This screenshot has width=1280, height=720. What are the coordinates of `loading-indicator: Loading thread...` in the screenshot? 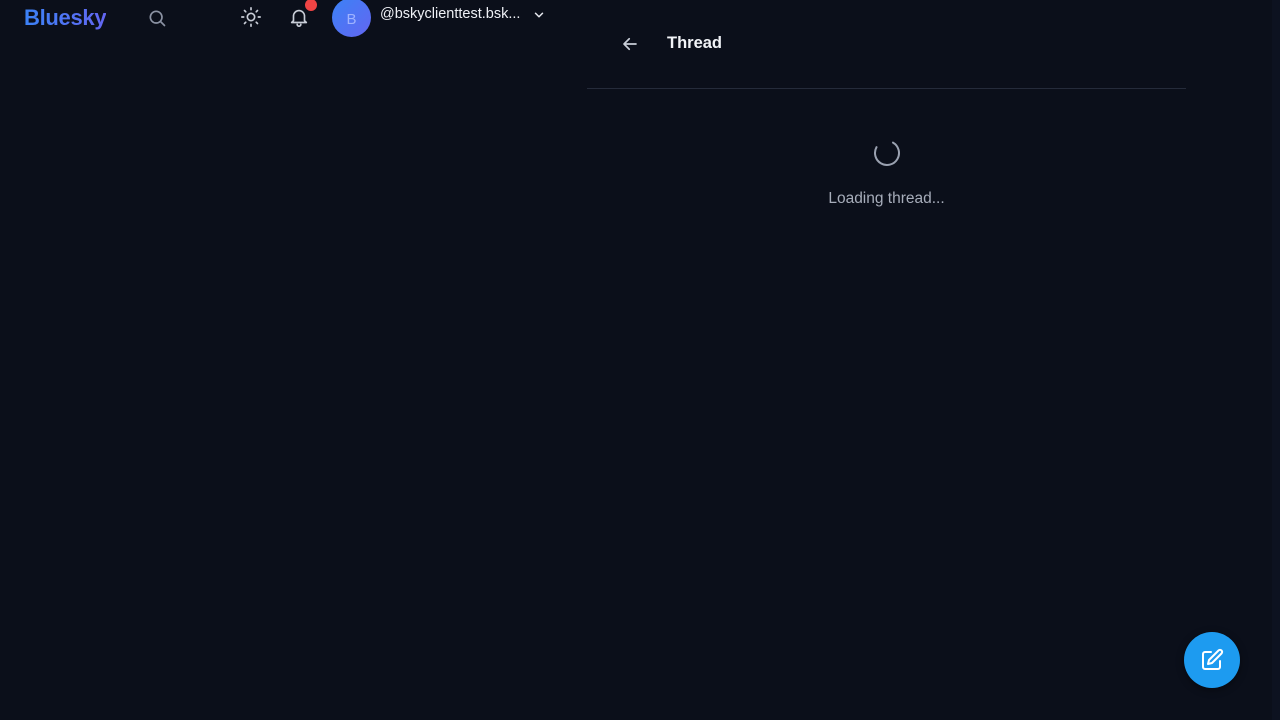 It's located at (886, 173).